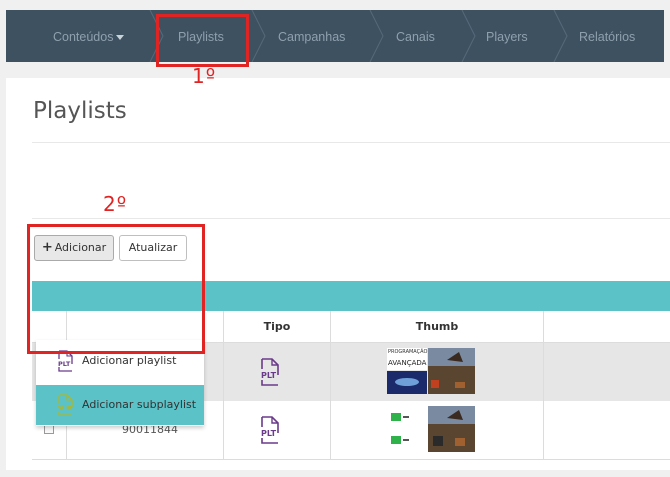 The image size is (670, 477). I want to click on column-header-thumb: Thumb, so click(437, 326).